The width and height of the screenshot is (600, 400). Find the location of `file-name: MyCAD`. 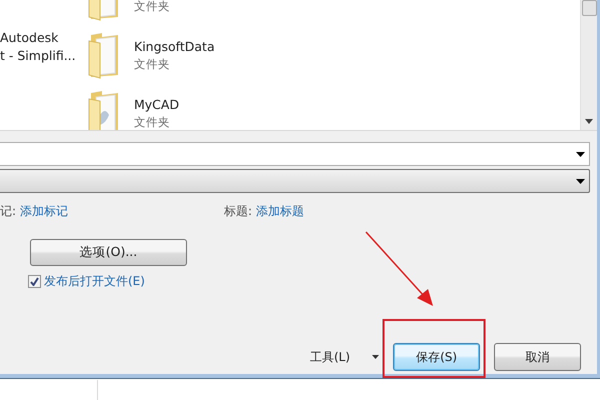

file-name: MyCAD is located at coordinates (157, 104).